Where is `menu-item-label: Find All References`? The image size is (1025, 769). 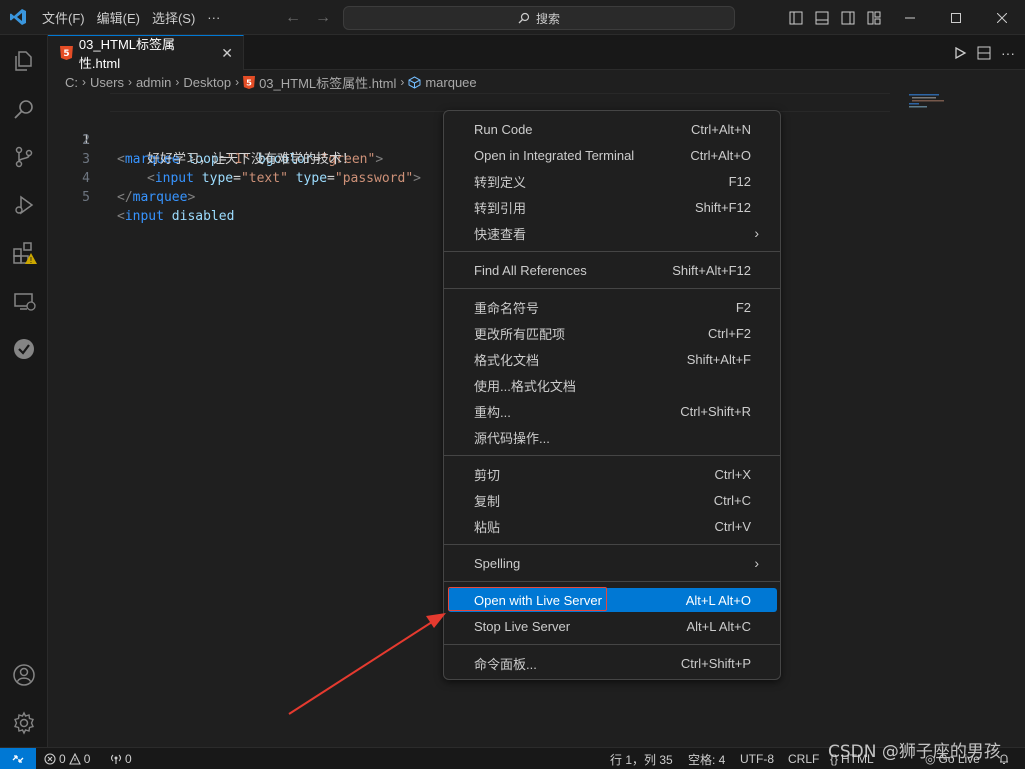 menu-item-label: Find All References is located at coordinates (530, 270).